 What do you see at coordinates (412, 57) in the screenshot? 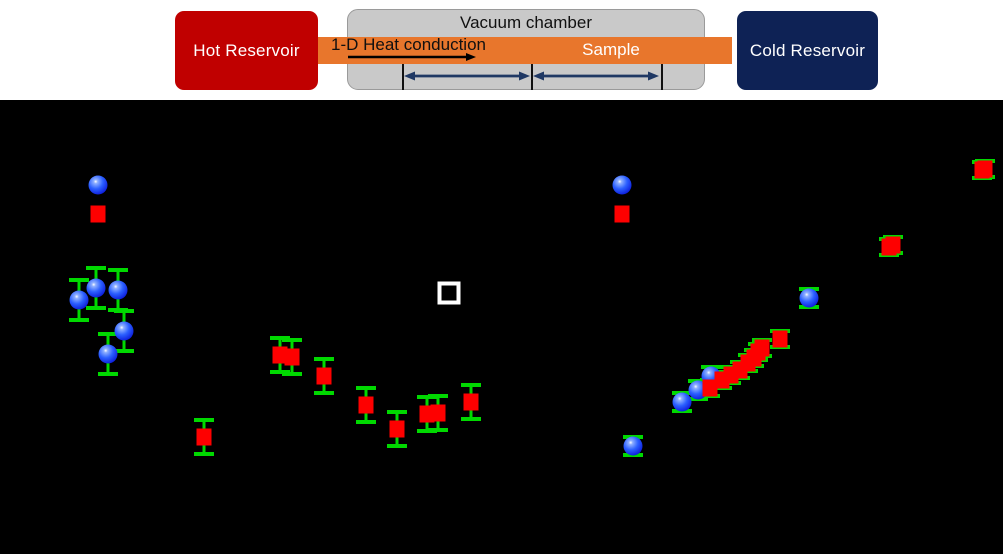
I see `heat-flow-arrow-icon` at bounding box center [412, 57].